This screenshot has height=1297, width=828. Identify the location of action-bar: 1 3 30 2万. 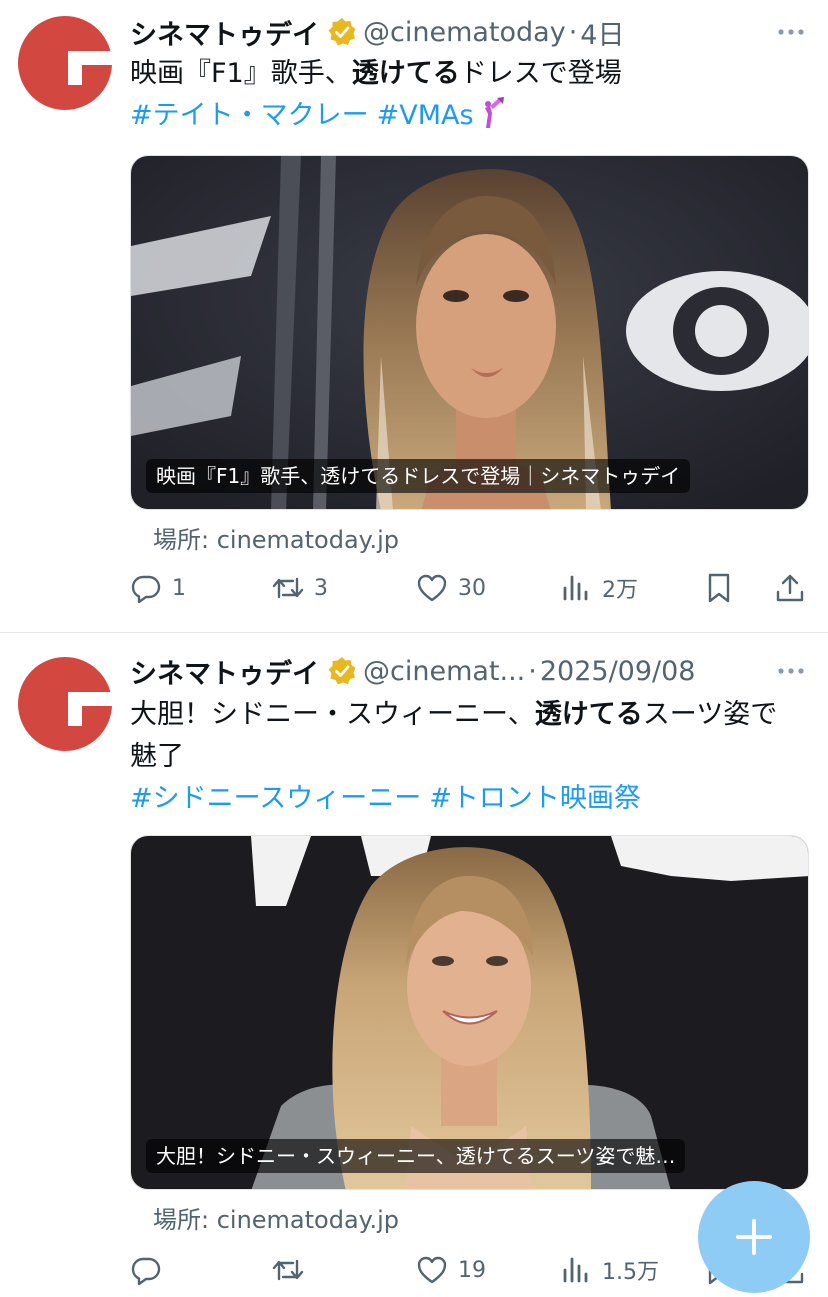
(470, 588).